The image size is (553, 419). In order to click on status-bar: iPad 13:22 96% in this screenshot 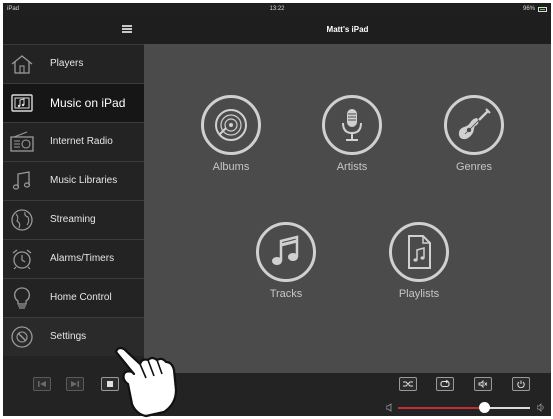, I will do `click(277, 9)`.